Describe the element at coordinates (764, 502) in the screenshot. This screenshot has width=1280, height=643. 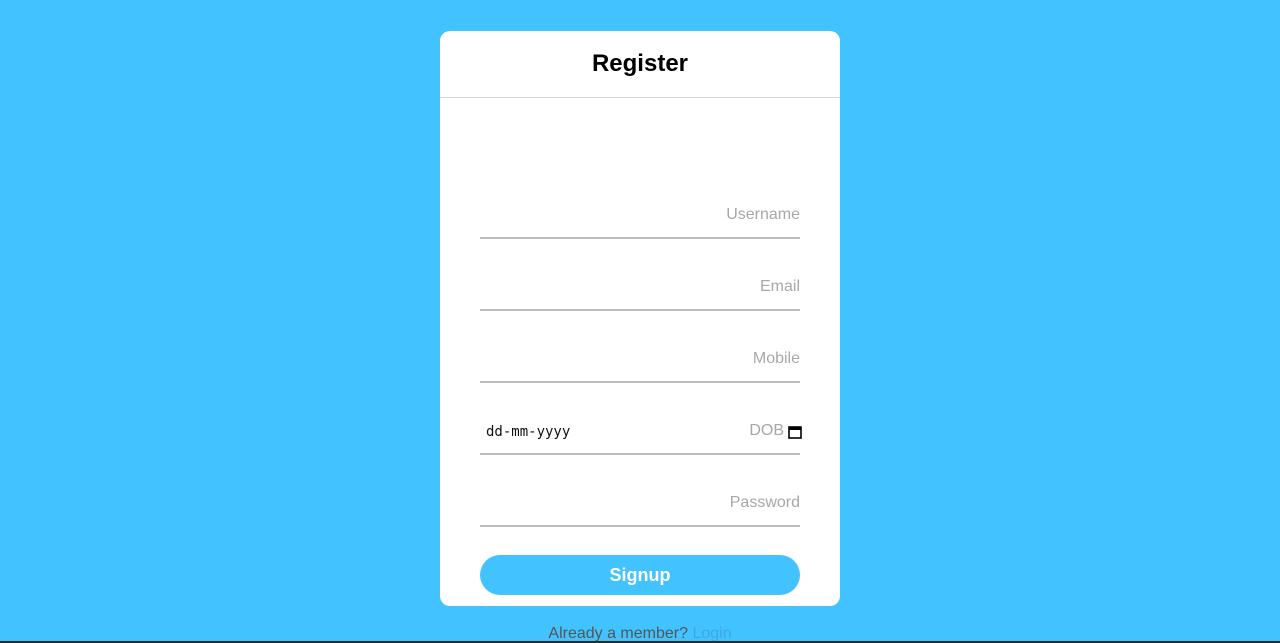
I see `password-label: Password` at that location.